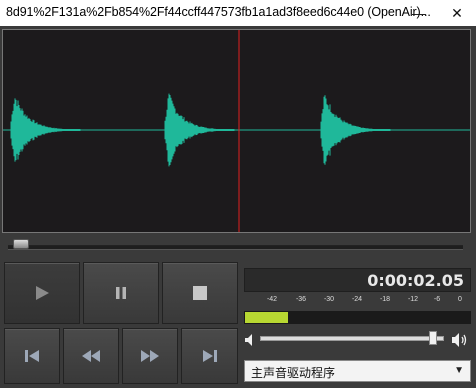  I want to click on time-display: 0:00:02.05, so click(357, 280).